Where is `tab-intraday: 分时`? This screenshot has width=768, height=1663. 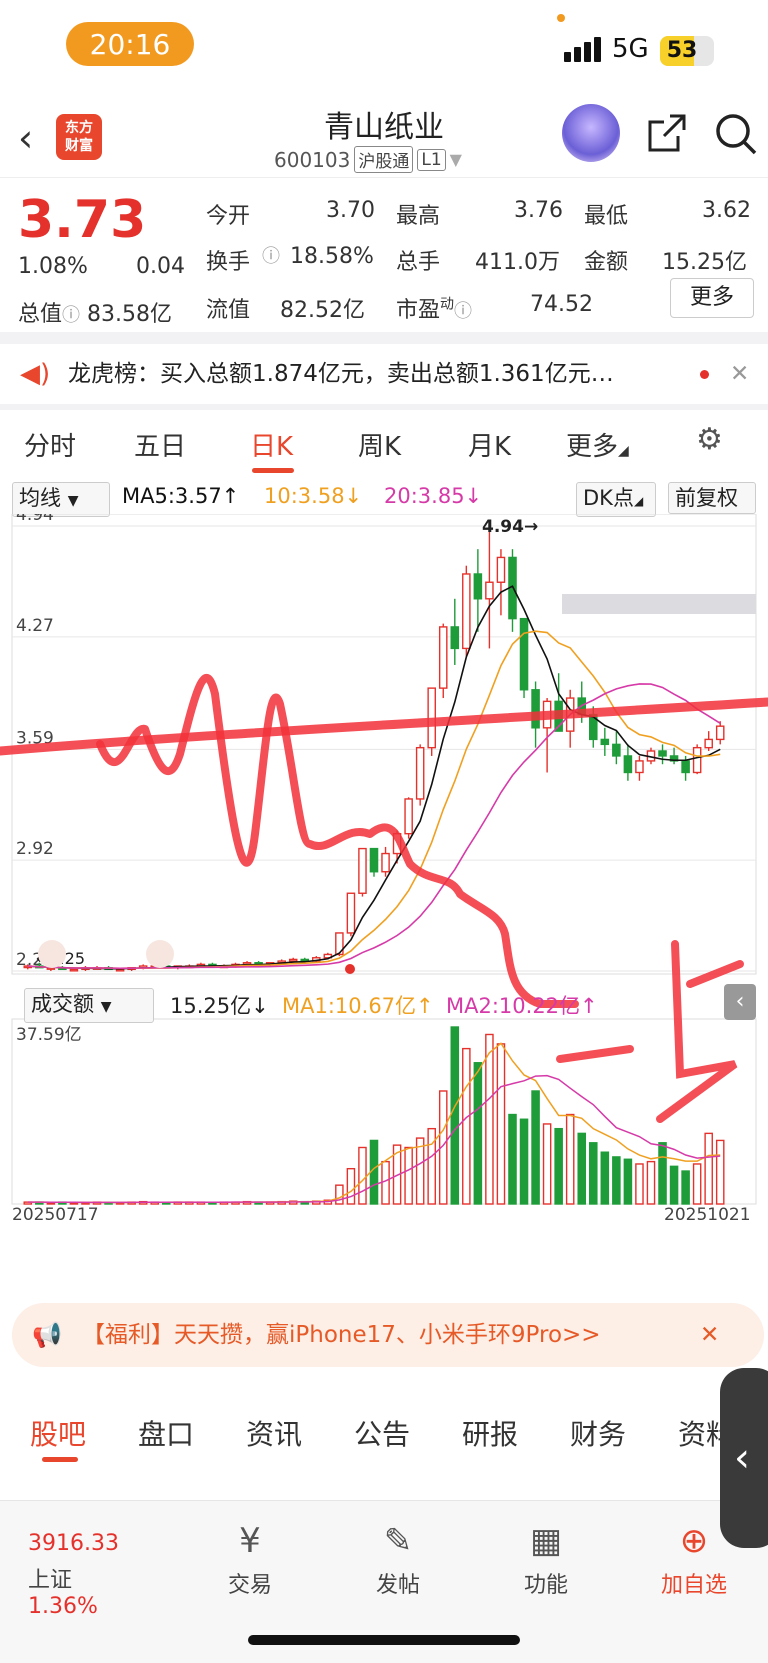
tab-intraday: 分时 is located at coordinates (50, 444).